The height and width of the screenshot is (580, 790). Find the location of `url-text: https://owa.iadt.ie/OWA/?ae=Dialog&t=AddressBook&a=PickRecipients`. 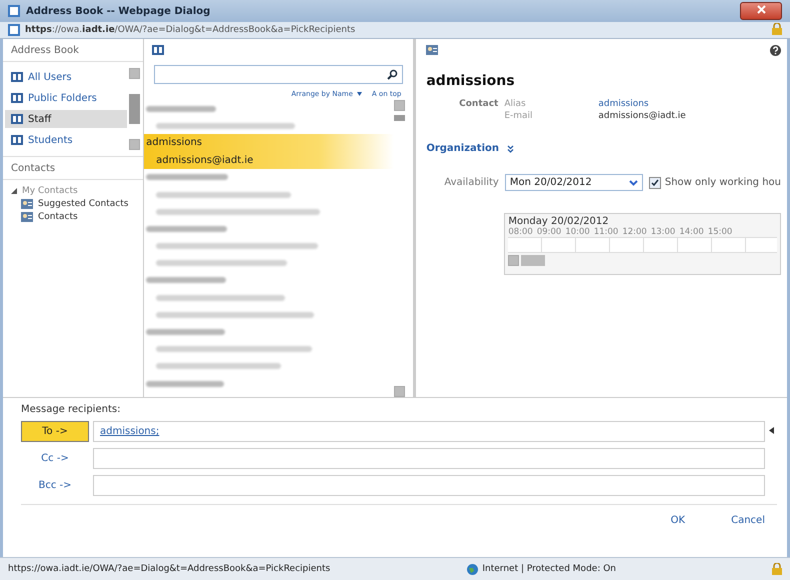

url-text: https://owa.iadt.ie/OWA/?ae=Dialog&t=AddressBook&a=PickRecipients is located at coordinates (190, 30).